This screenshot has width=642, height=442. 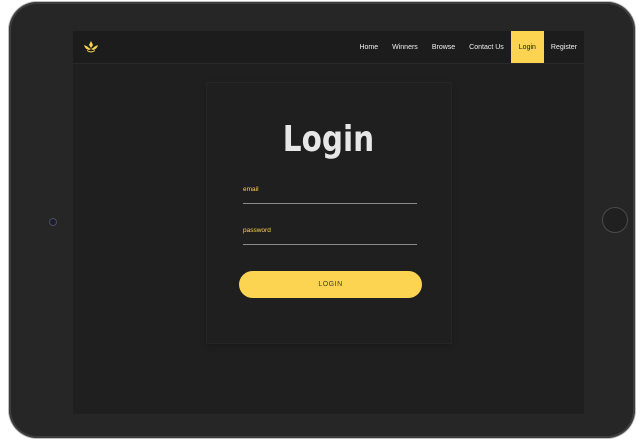 I want to click on nav-browse: Browse, so click(x=443, y=47).